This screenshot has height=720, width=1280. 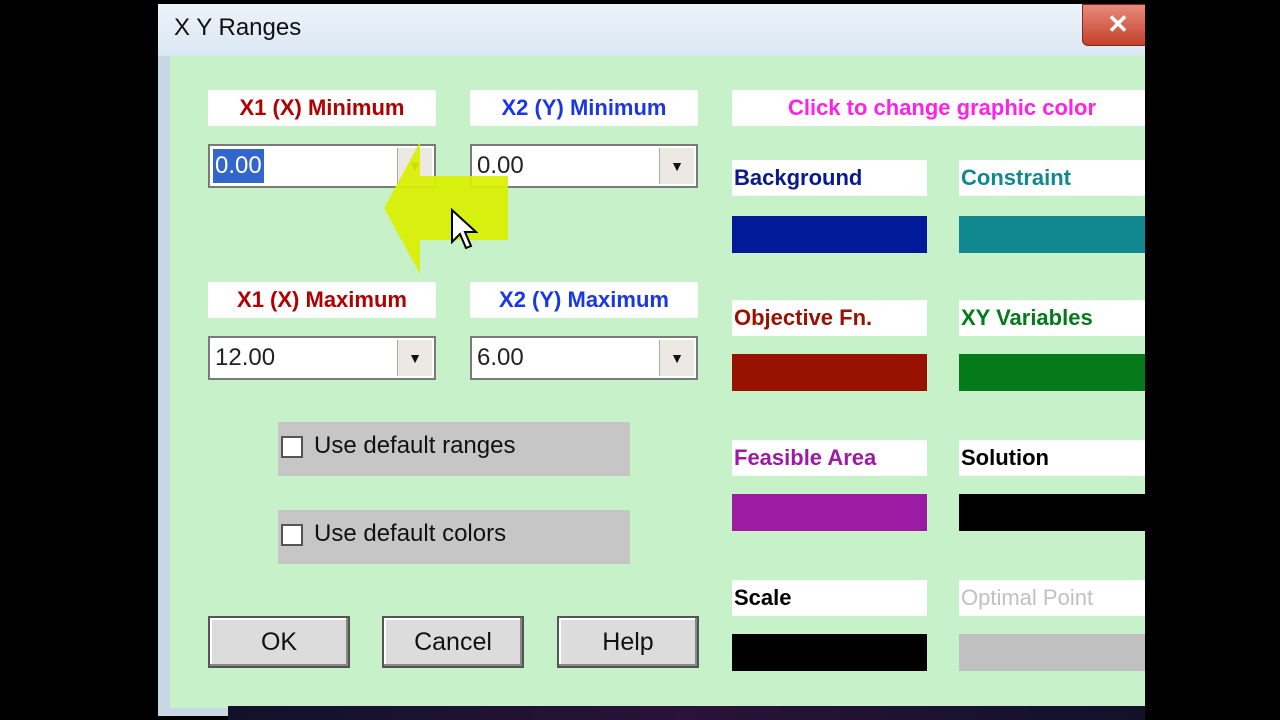 What do you see at coordinates (829, 178) in the screenshot?
I see `background-color-label: Background` at bounding box center [829, 178].